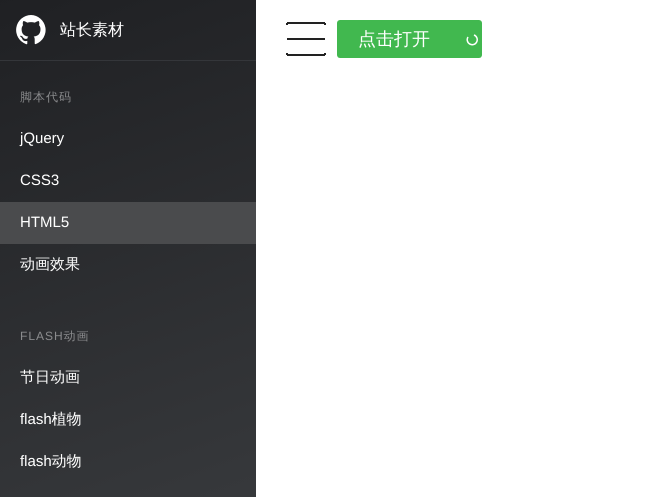  What do you see at coordinates (306, 39) in the screenshot?
I see `menu-icon` at bounding box center [306, 39].